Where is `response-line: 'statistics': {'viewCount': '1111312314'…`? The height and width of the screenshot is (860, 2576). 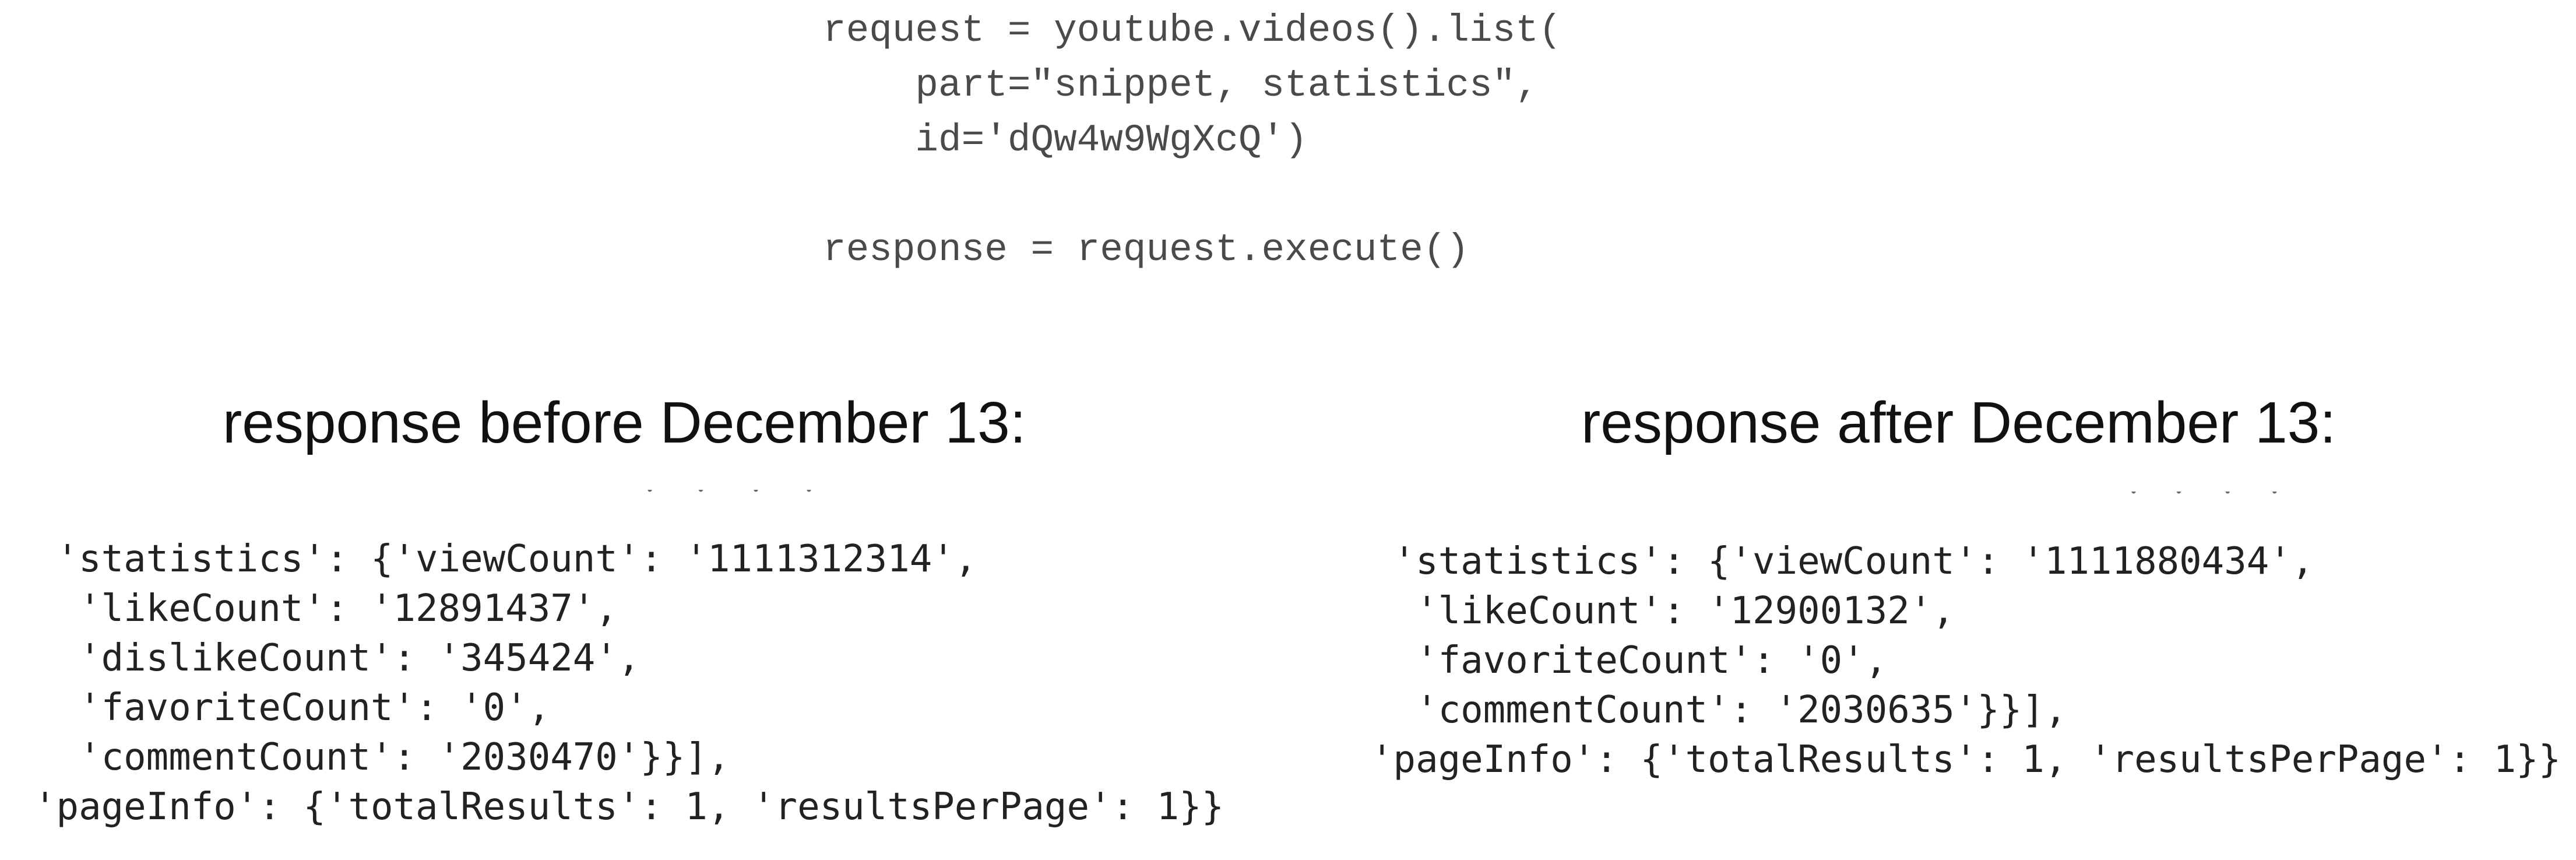 response-line: 'statistics': {'viewCount': '1111312314'… is located at coordinates (506, 559).